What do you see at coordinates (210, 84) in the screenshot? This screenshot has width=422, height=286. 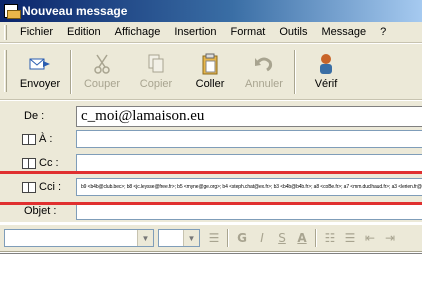 I see `paste-label: Coller` at bounding box center [210, 84].